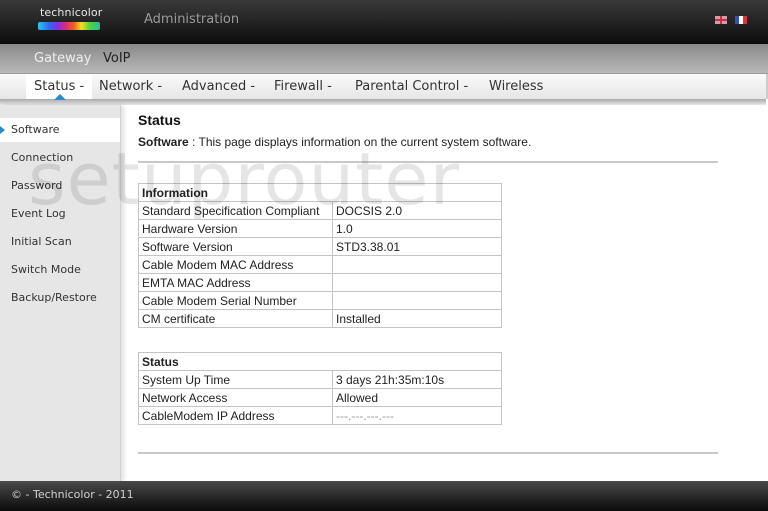 This screenshot has width=768, height=511. I want to click on row-value: 1.0, so click(417, 228).